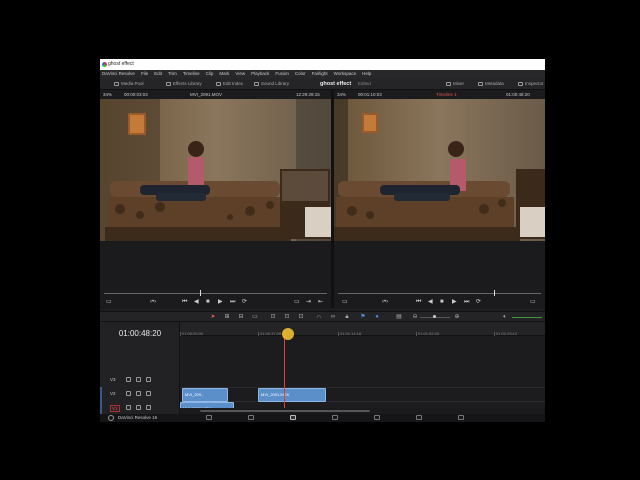 Image resolution: width=640 pixels, height=480 pixels. I want to click on inspector-button: Inspector, so click(531, 84).